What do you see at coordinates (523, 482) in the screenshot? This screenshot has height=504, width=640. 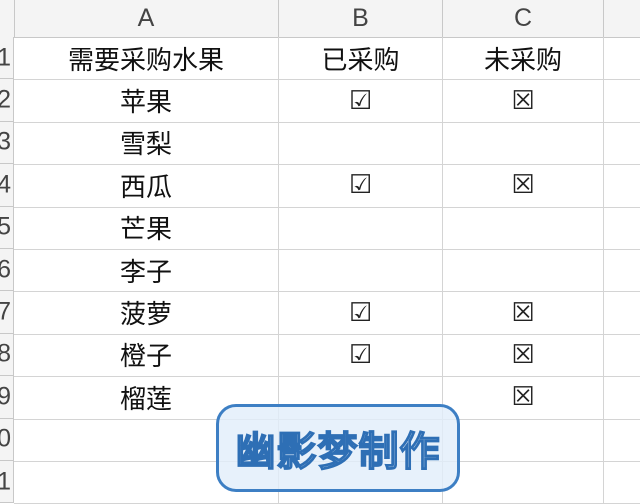 I see `cell-c11` at bounding box center [523, 482].